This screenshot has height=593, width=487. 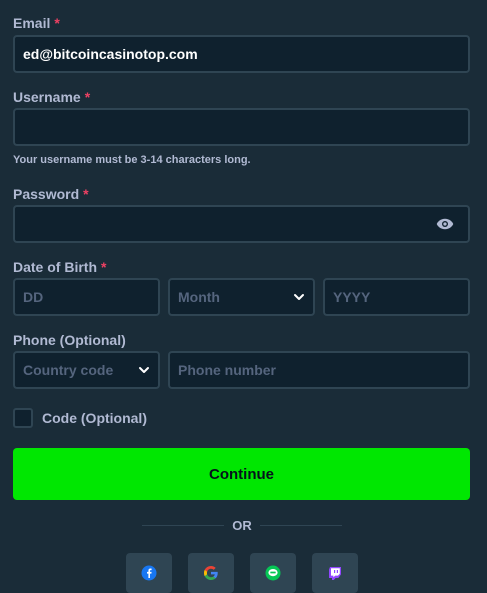 What do you see at coordinates (242, 525) in the screenshot?
I see `or-label: OR` at bounding box center [242, 525].